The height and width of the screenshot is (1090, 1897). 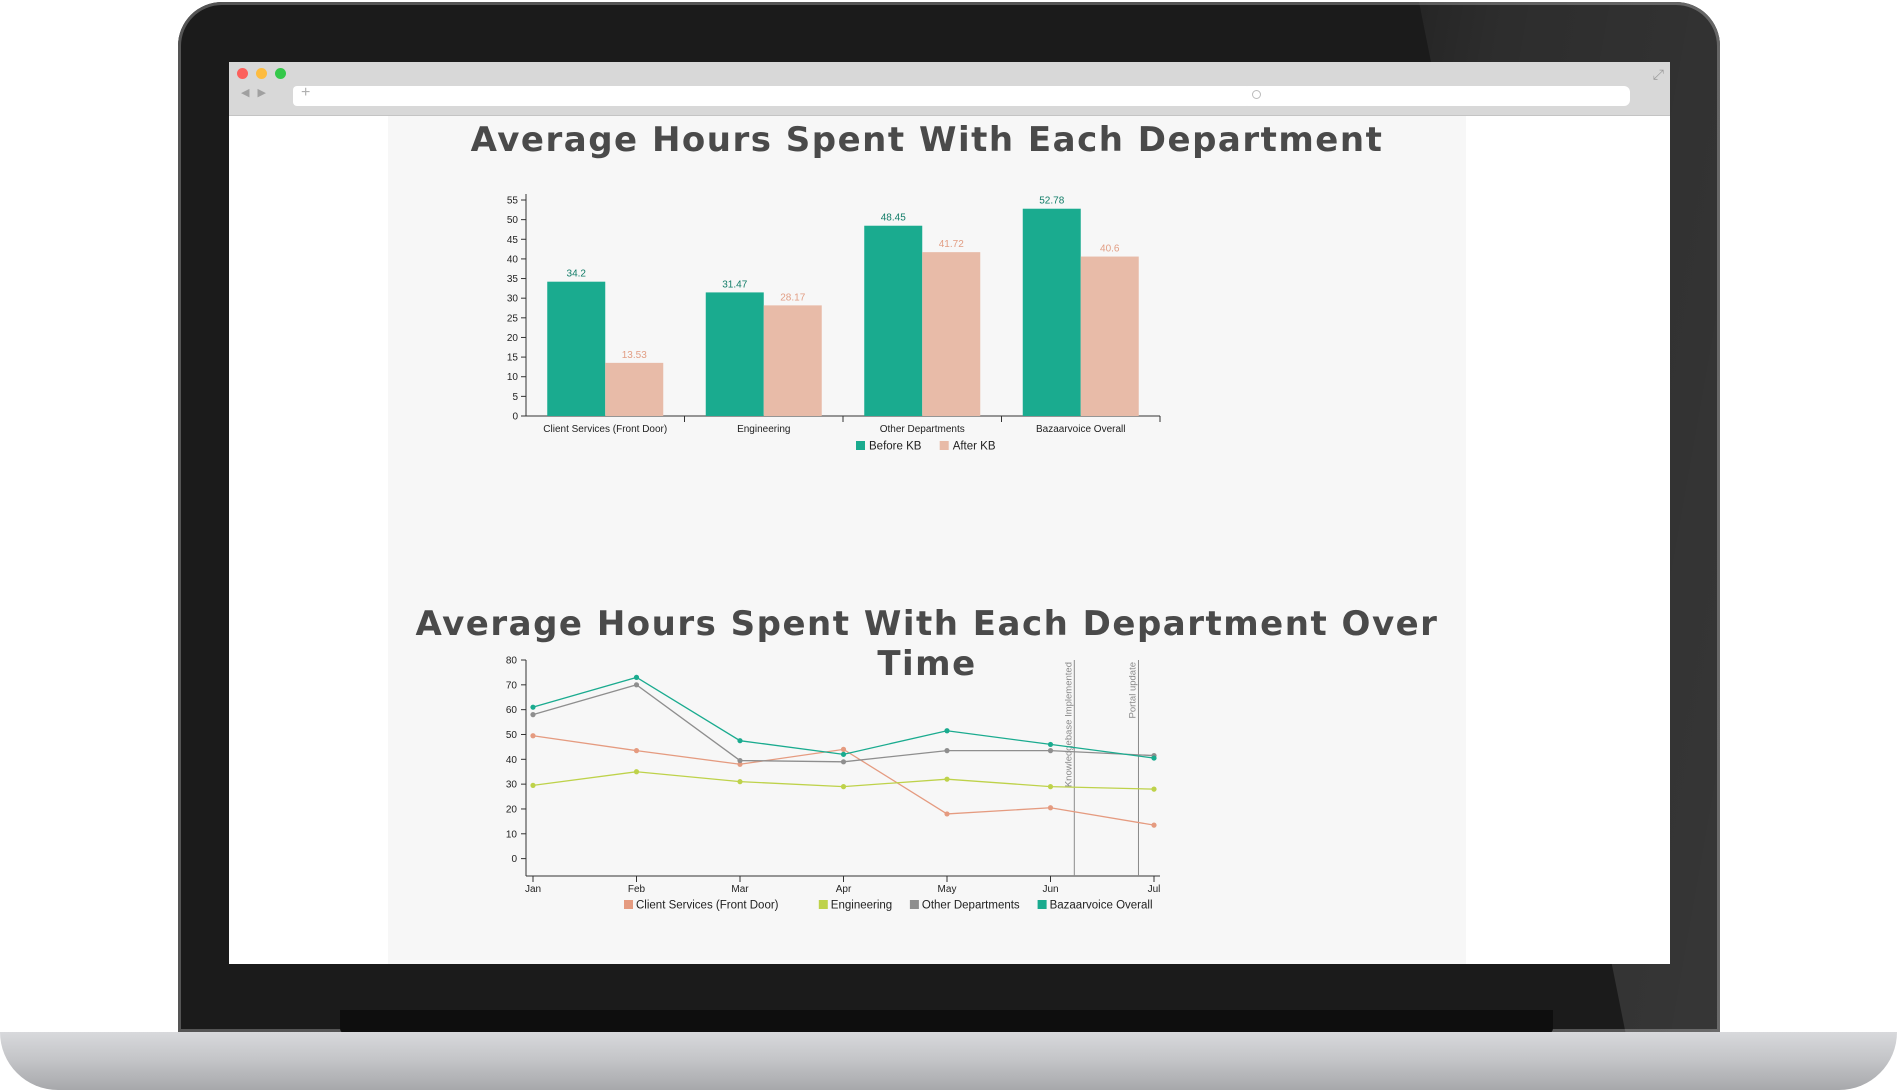 I want to click on search-icon, so click(x=1256, y=94).